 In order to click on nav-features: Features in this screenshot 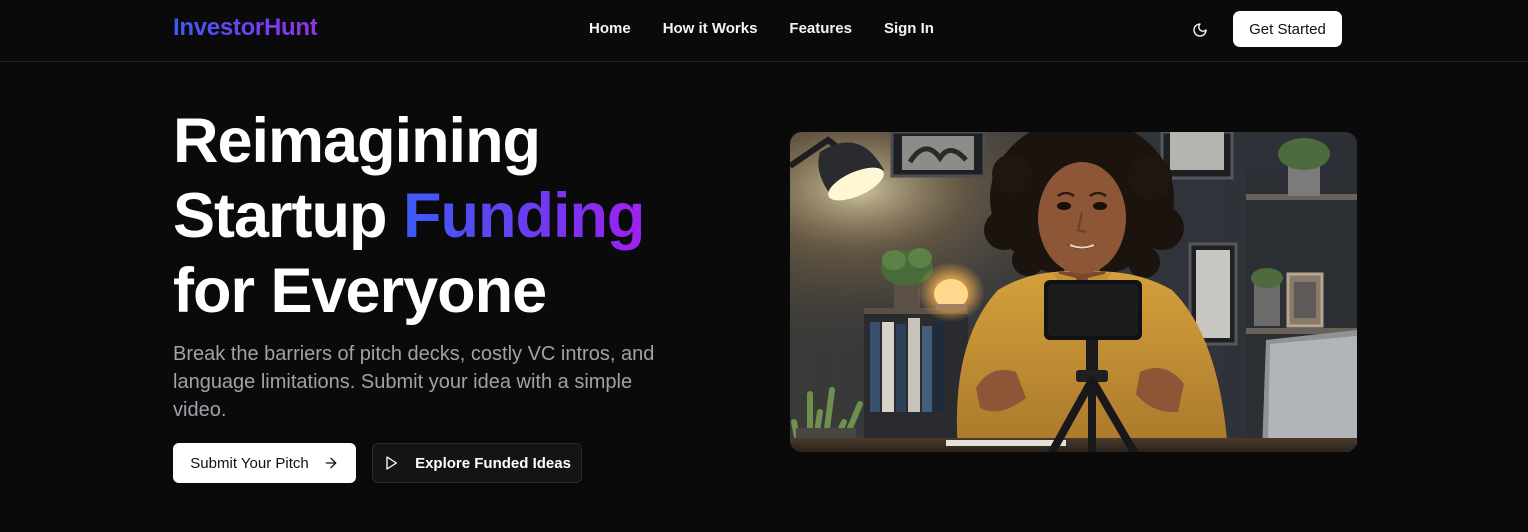, I will do `click(820, 28)`.